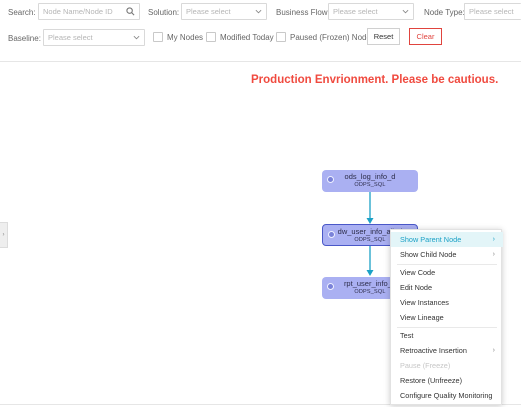 The width and height of the screenshot is (521, 407). Describe the element at coordinates (433, 350) in the screenshot. I see `menu-item-label: Retroactive Insertion` at that location.